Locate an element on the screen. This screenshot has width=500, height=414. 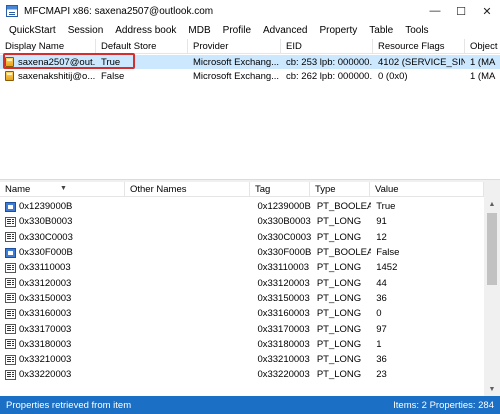
property-row: 0x33180003 0x33180003 PT_LONG 1 is located at coordinates (242, 344).